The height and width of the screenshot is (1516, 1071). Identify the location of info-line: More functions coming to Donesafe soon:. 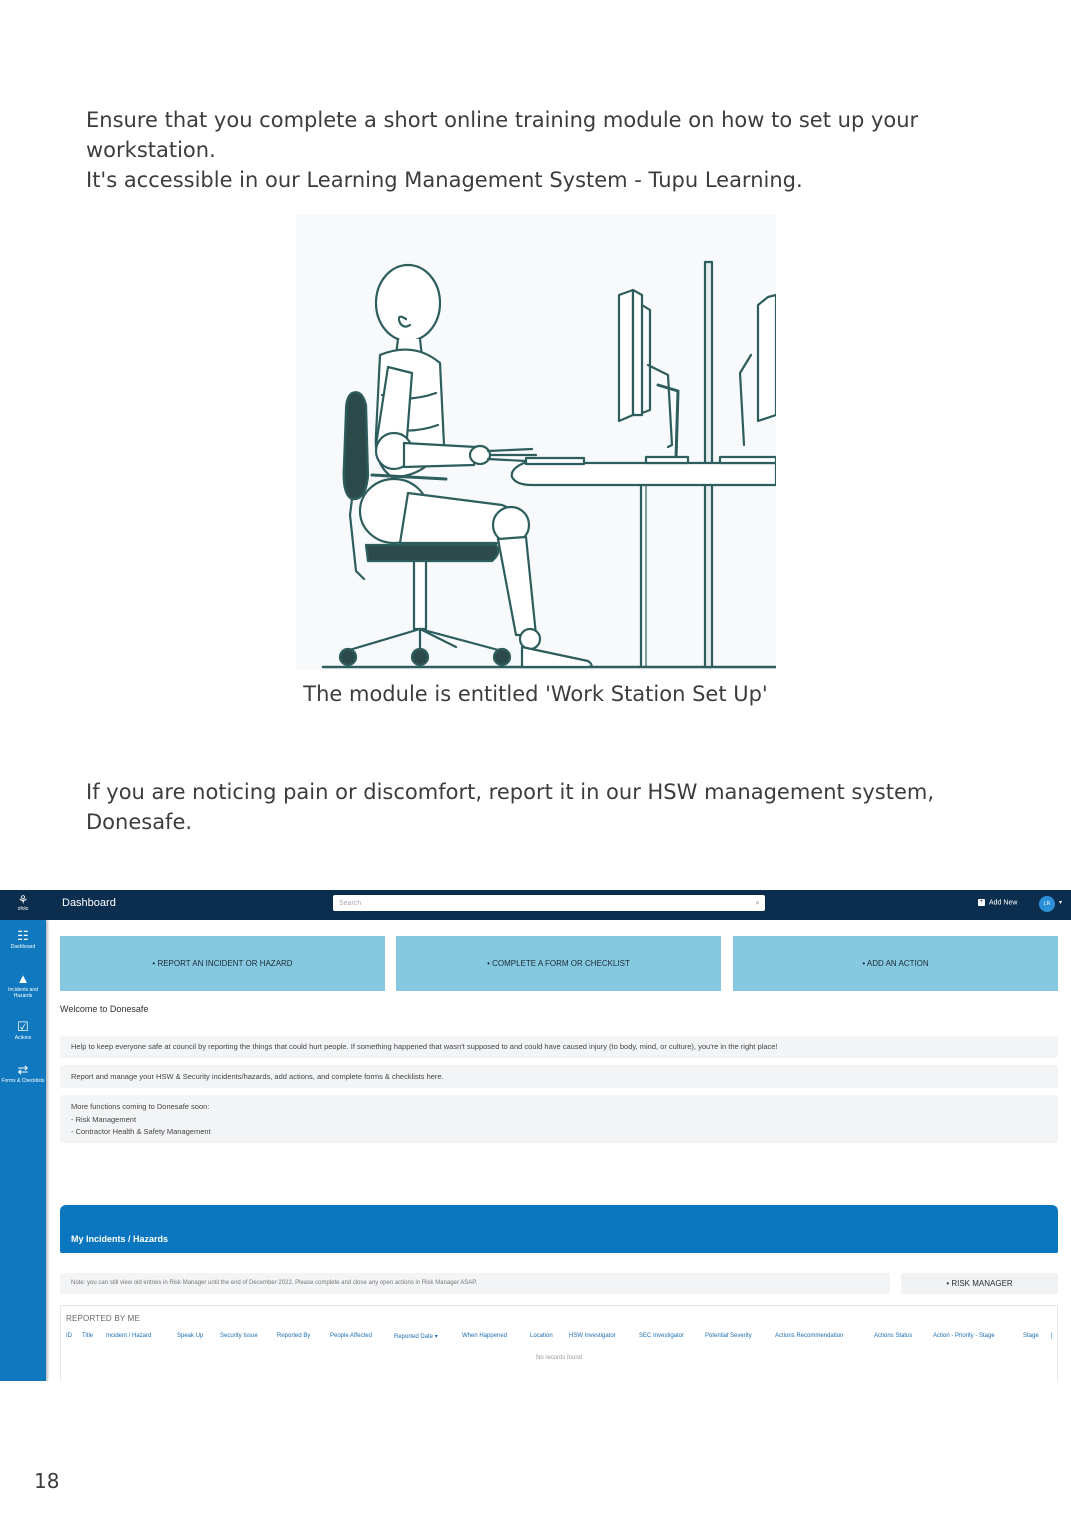
(140, 1106).